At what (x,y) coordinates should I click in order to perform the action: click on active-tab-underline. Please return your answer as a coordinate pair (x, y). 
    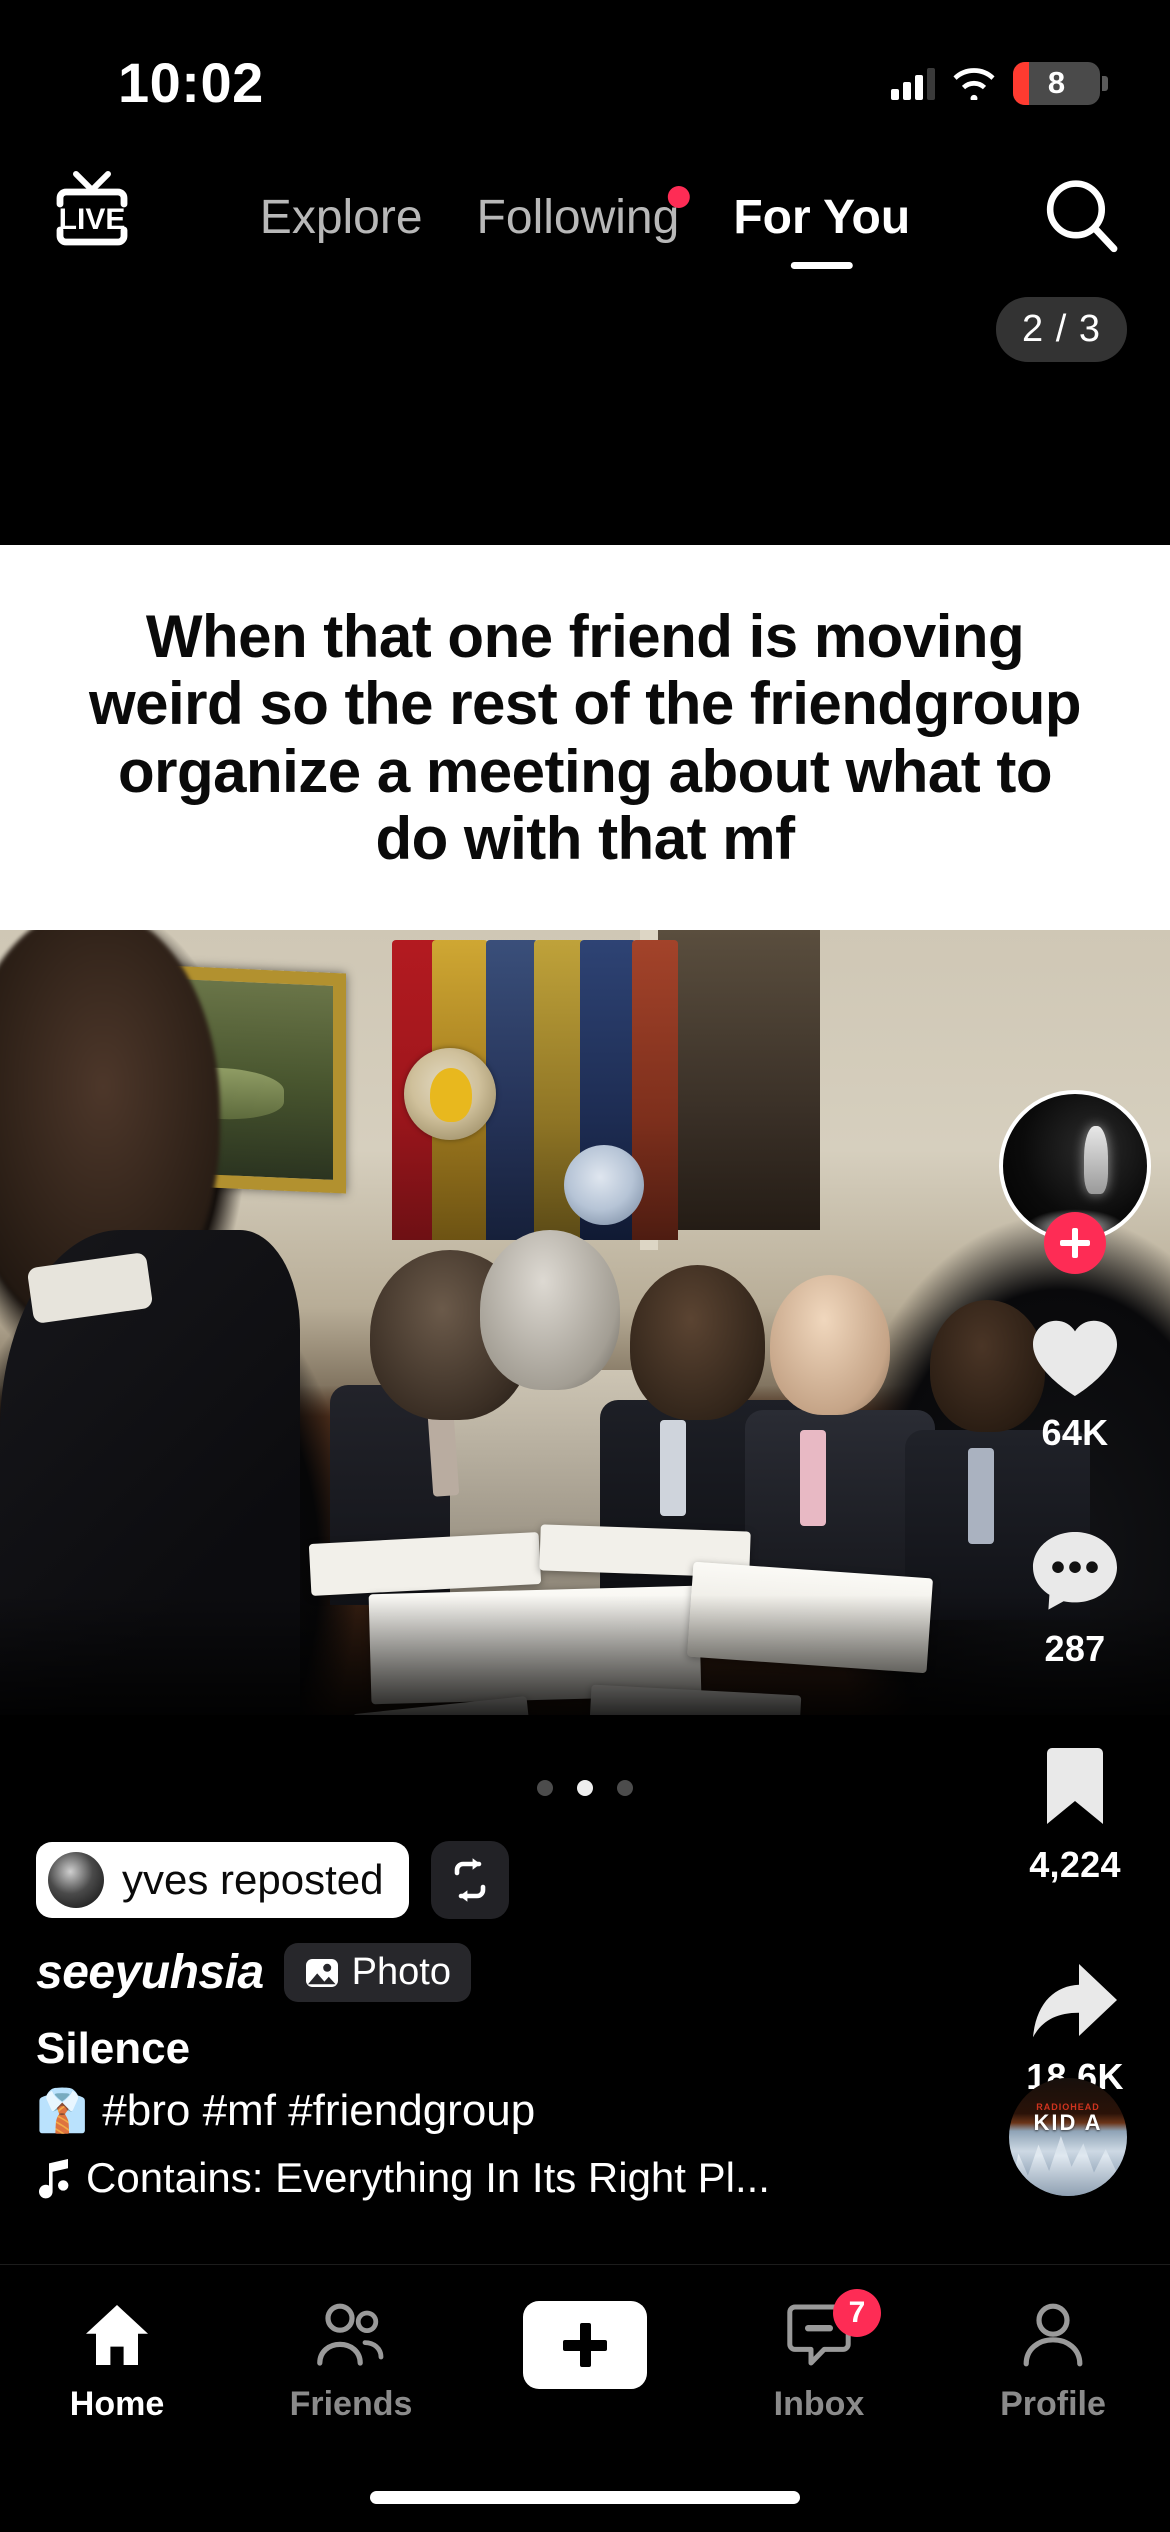
    Looking at the image, I should click on (821, 265).